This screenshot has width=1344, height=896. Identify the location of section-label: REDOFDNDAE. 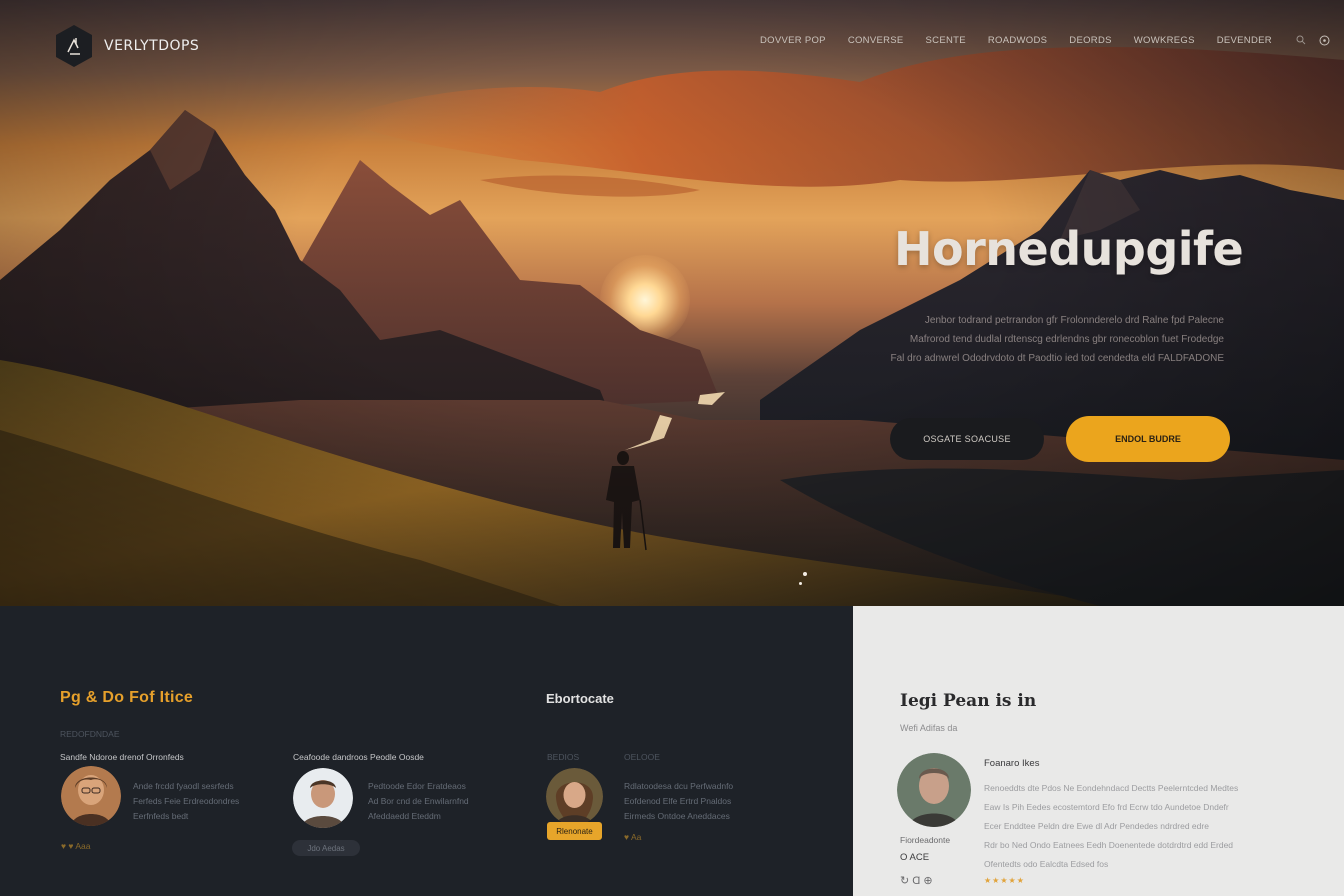
(90, 734).